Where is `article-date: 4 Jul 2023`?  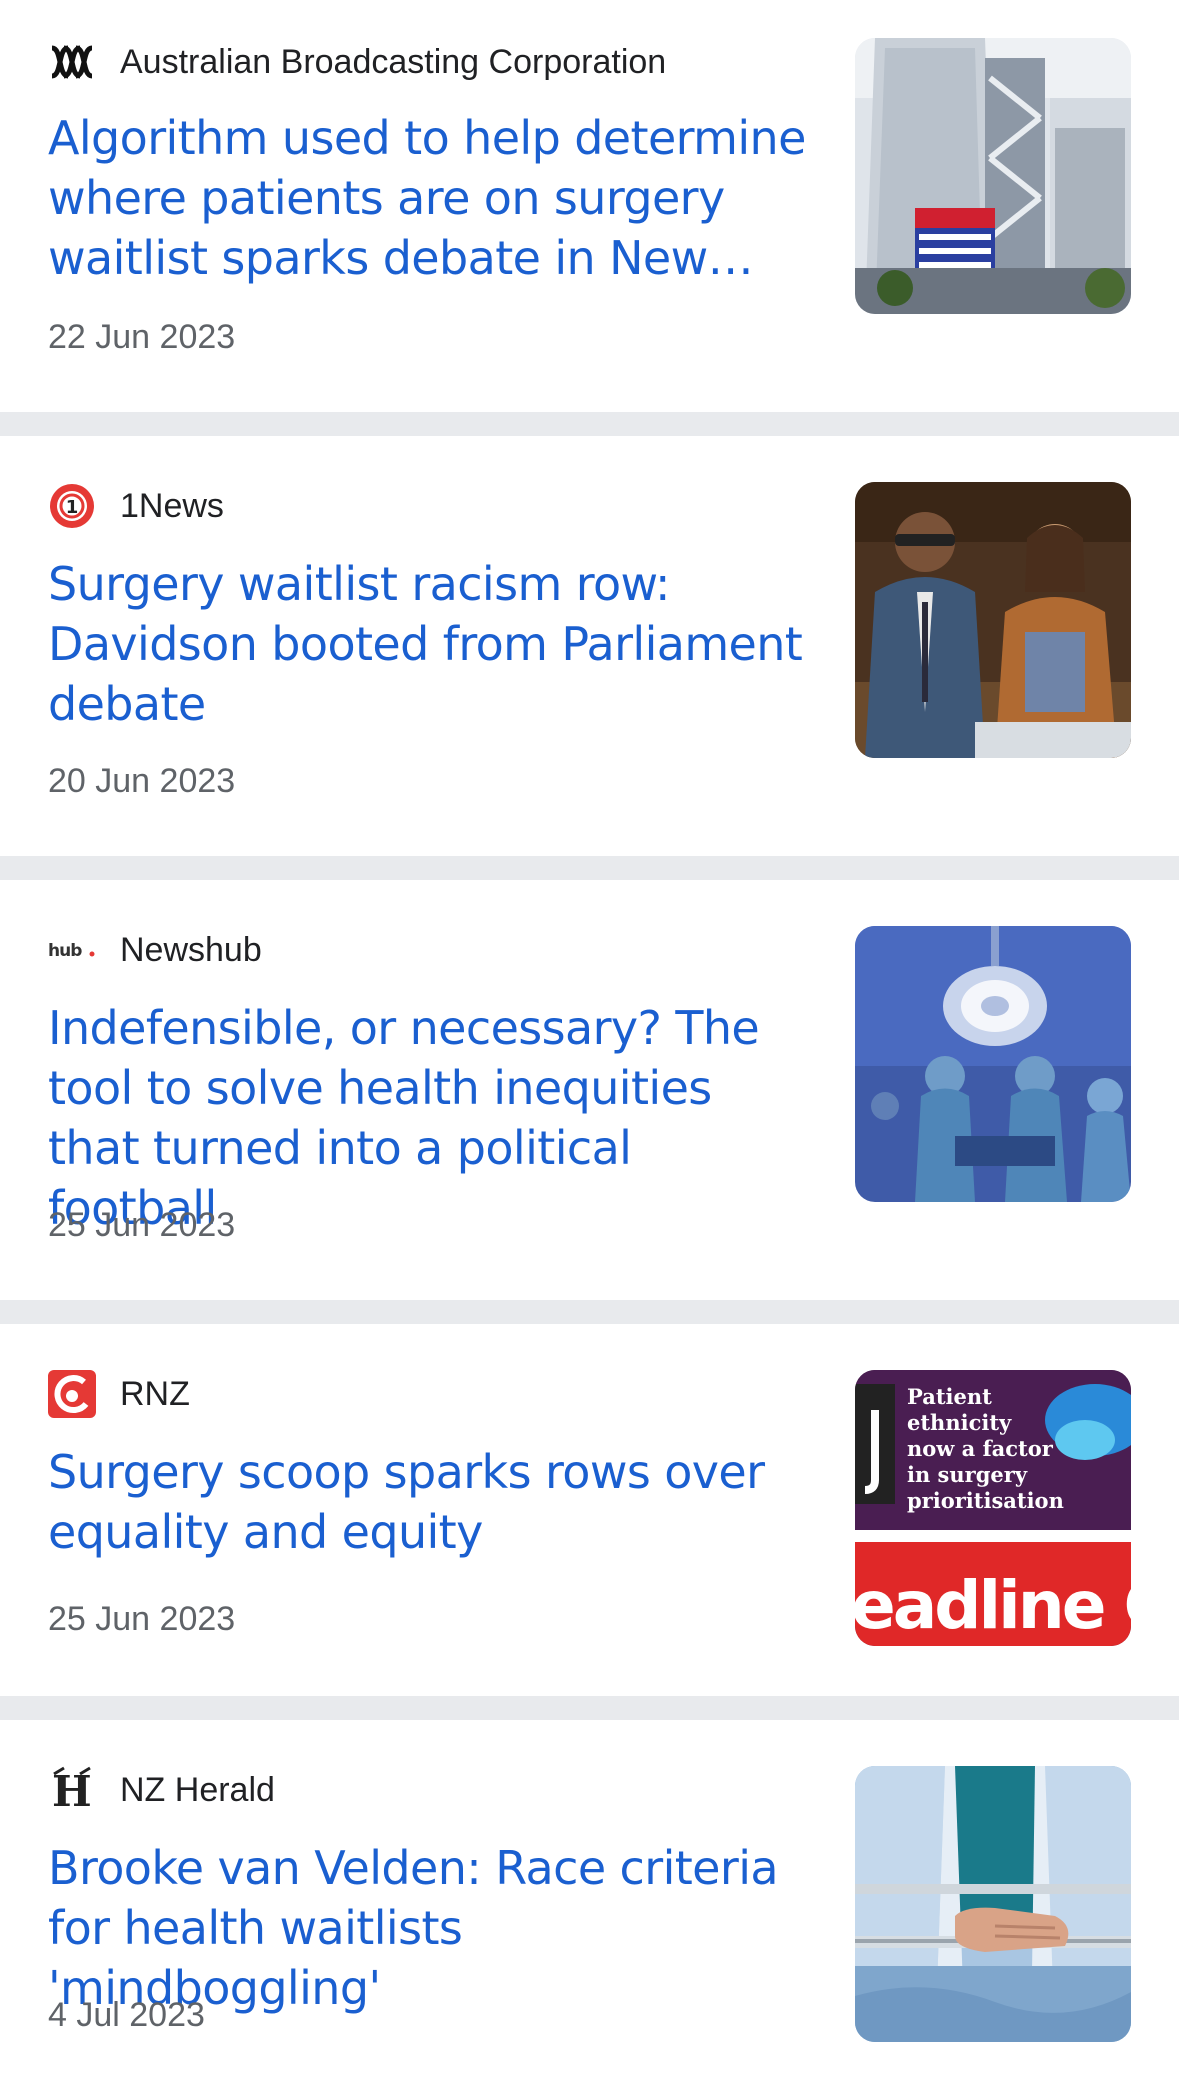 article-date: 4 Jul 2023 is located at coordinates (126, 2015).